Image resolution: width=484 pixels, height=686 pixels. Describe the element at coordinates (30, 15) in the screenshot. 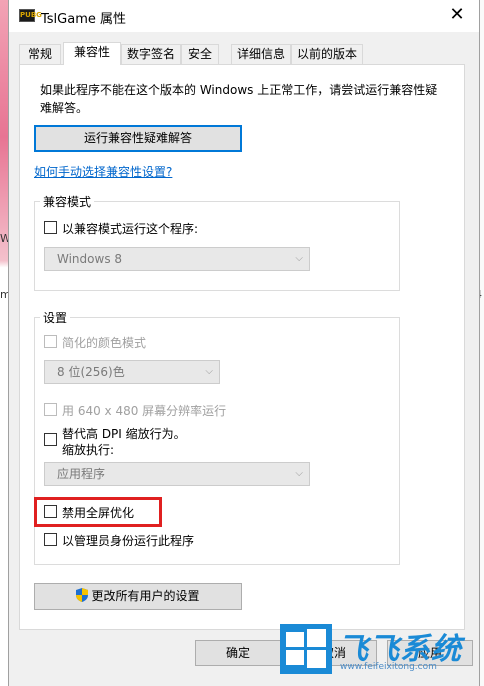

I see `app-icon: PUBG` at that location.